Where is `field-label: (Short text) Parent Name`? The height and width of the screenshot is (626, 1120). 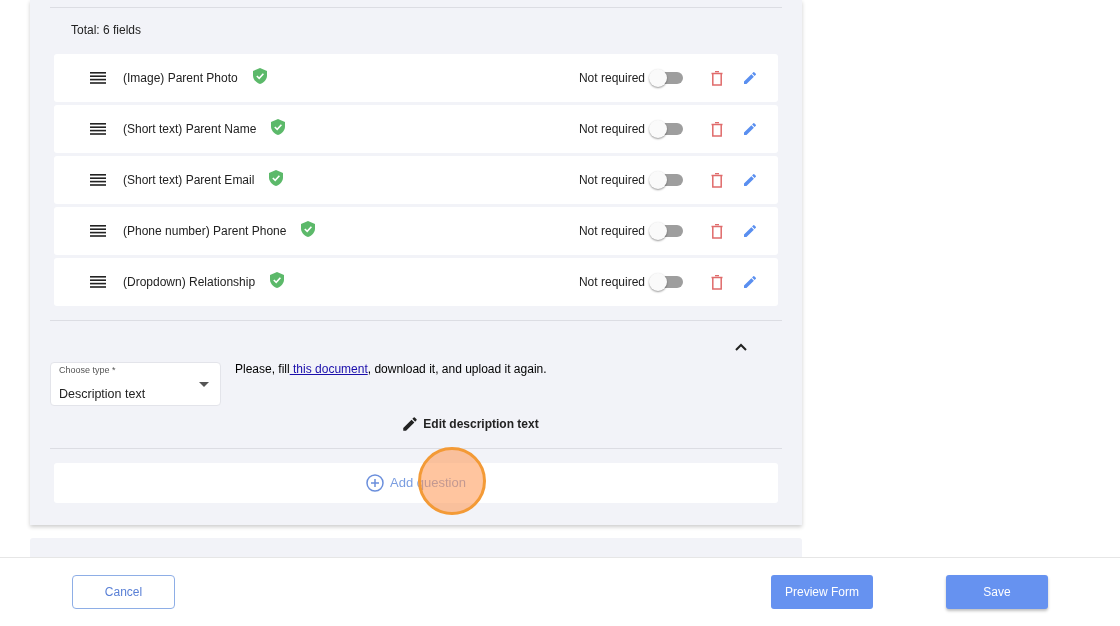
field-label: (Short text) Parent Name is located at coordinates (190, 129).